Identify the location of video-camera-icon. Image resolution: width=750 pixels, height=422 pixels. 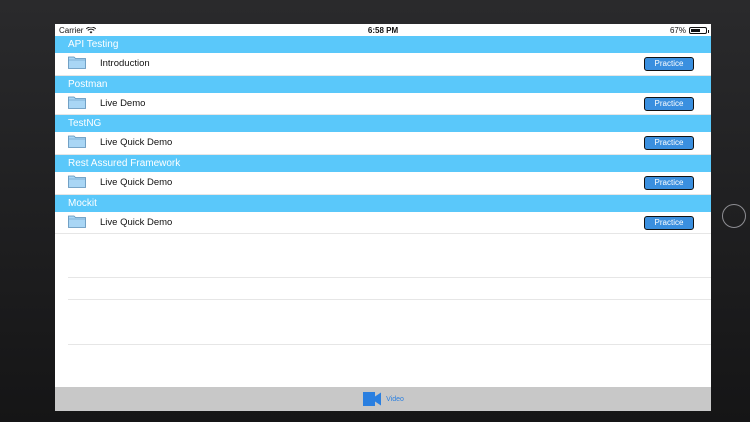
(372, 399).